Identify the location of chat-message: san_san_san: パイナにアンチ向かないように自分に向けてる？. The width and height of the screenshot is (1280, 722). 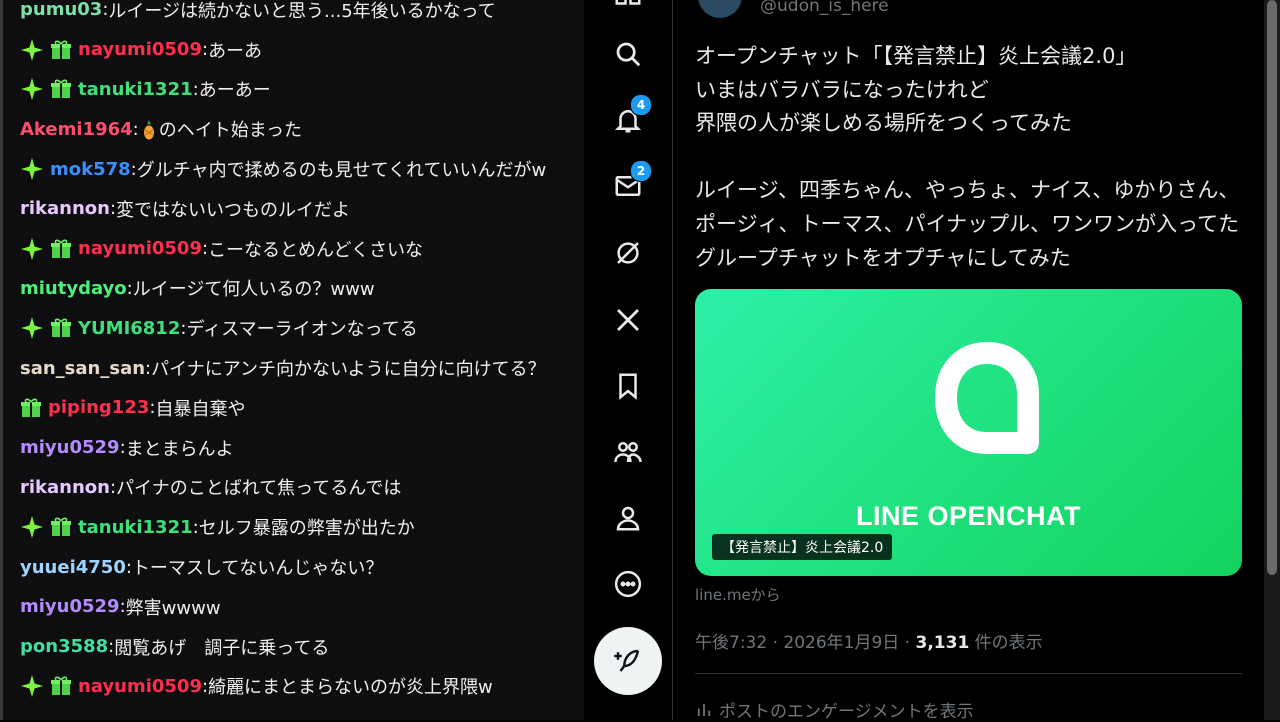
(300, 368).